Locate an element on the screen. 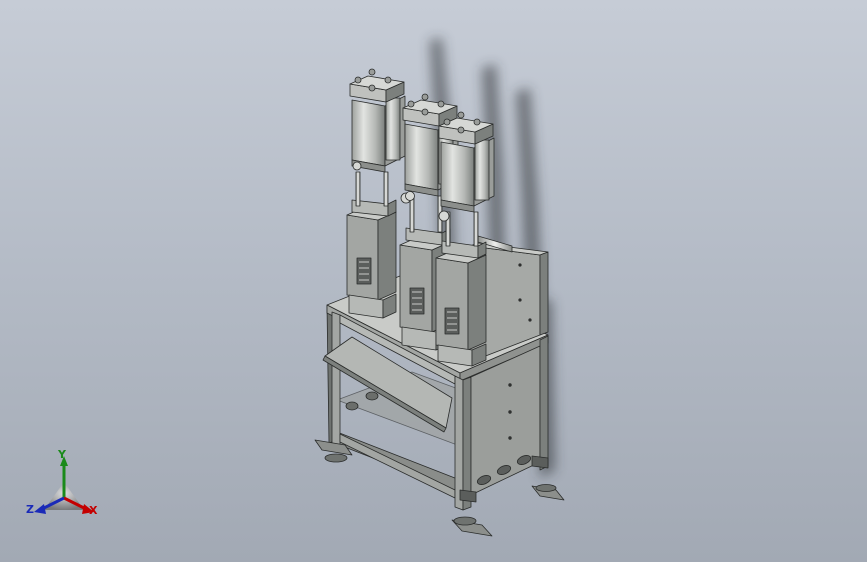 The height and width of the screenshot is (562, 867). y-axis-label: Y is located at coordinates (62, 454).